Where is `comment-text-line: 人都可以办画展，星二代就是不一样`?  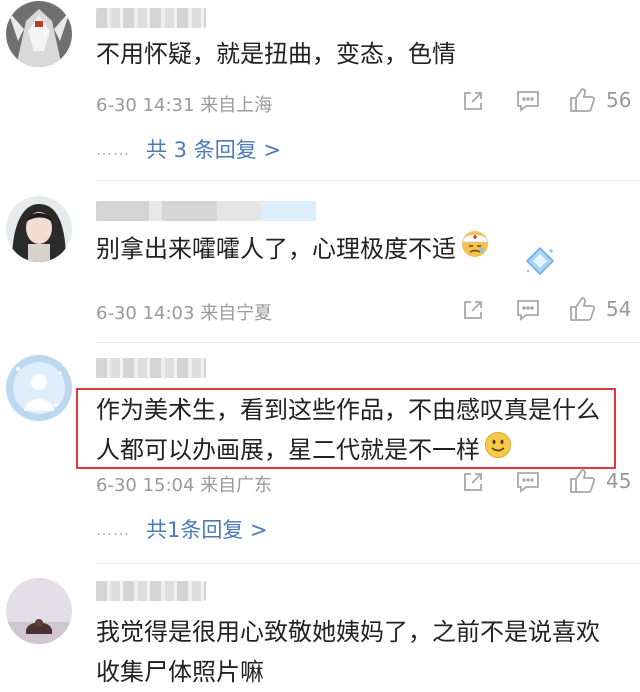
comment-text-line: 人都可以办画展，星二代就是不一样 is located at coordinates (361, 450).